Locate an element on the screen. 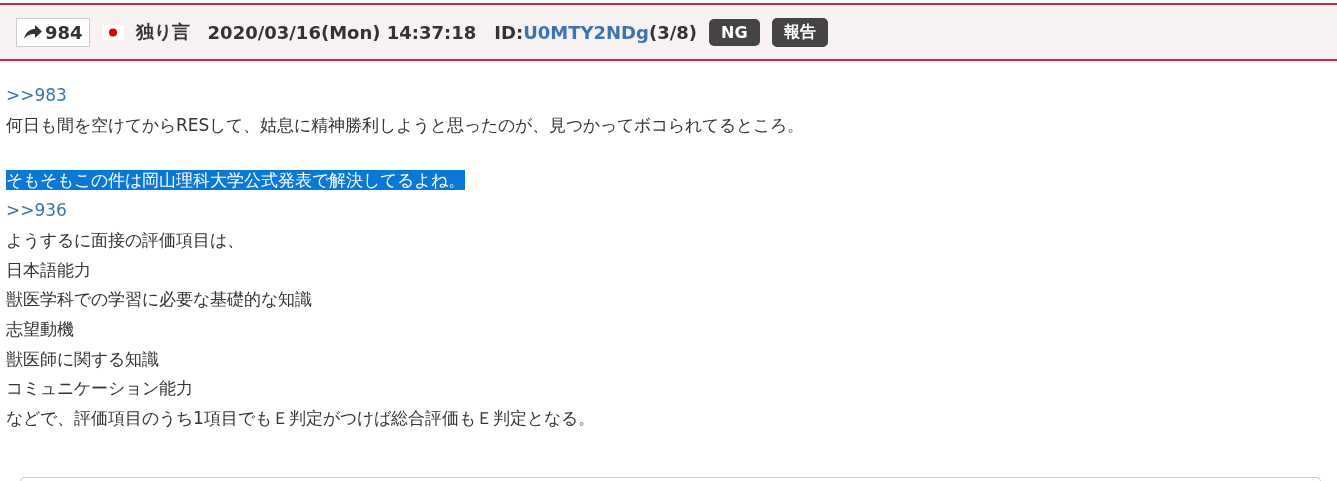  reply-count-link: 984 is located at coordinates (53, 32).